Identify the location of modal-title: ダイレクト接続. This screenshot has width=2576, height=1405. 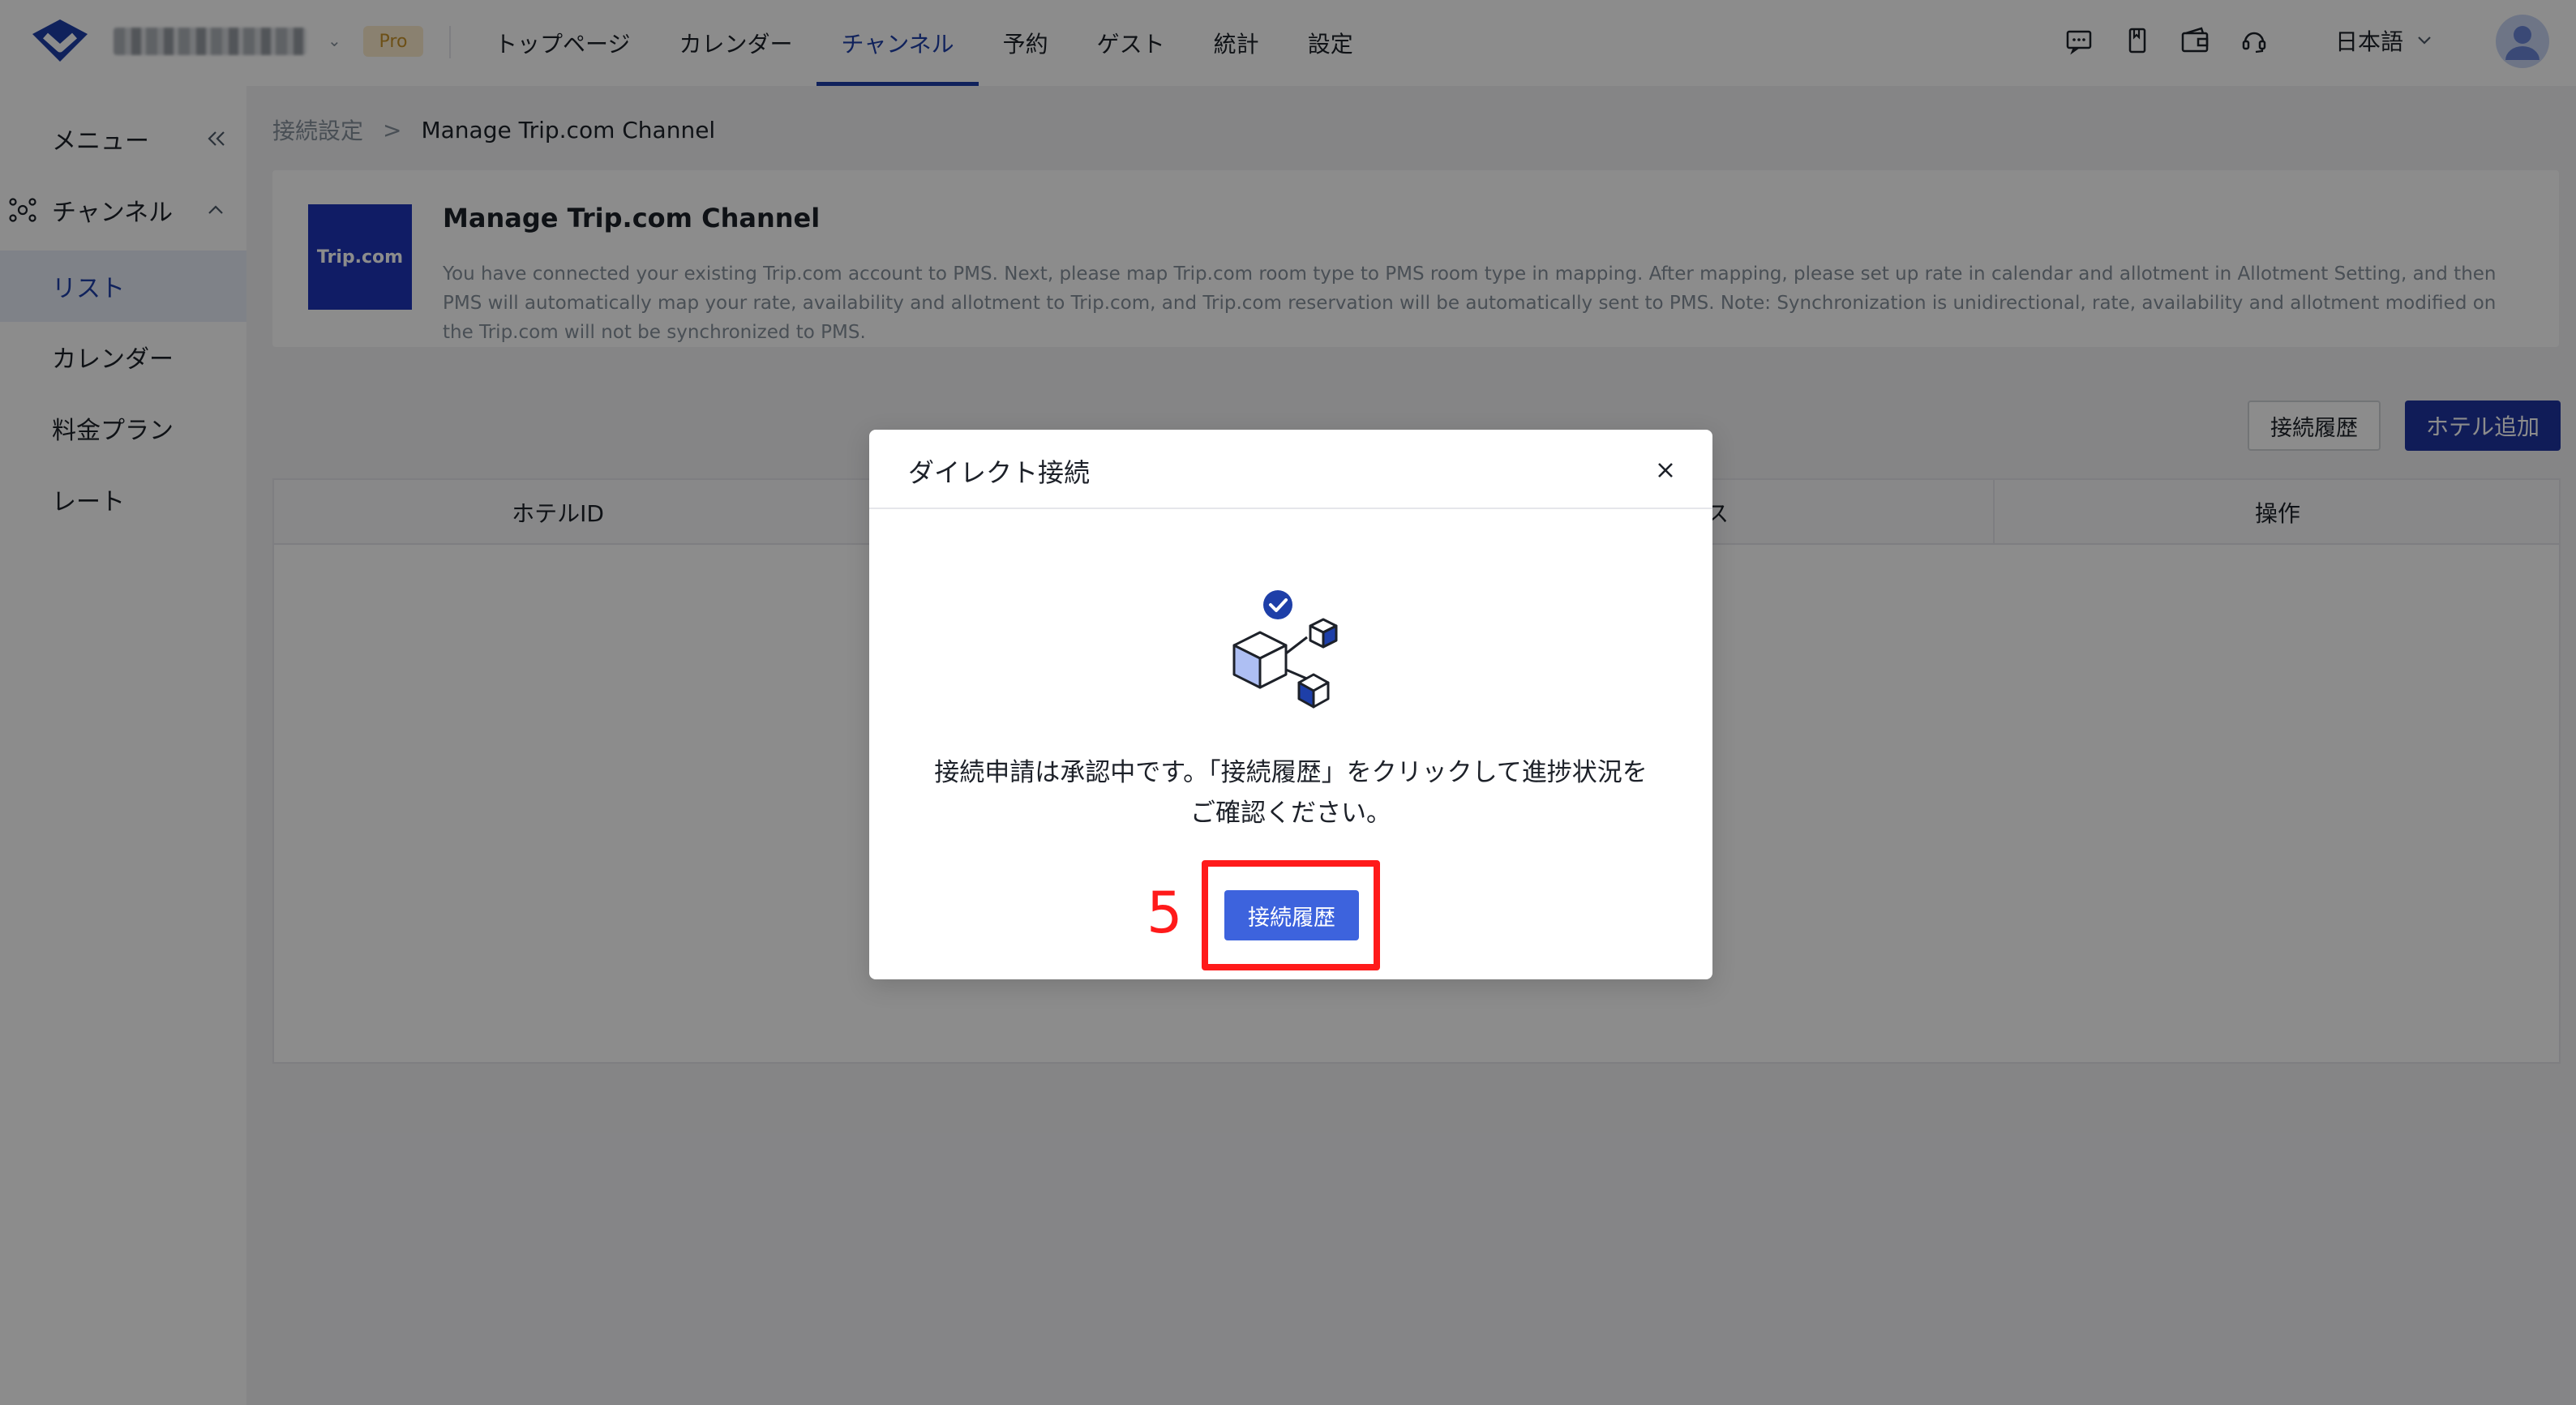
(999, 472).